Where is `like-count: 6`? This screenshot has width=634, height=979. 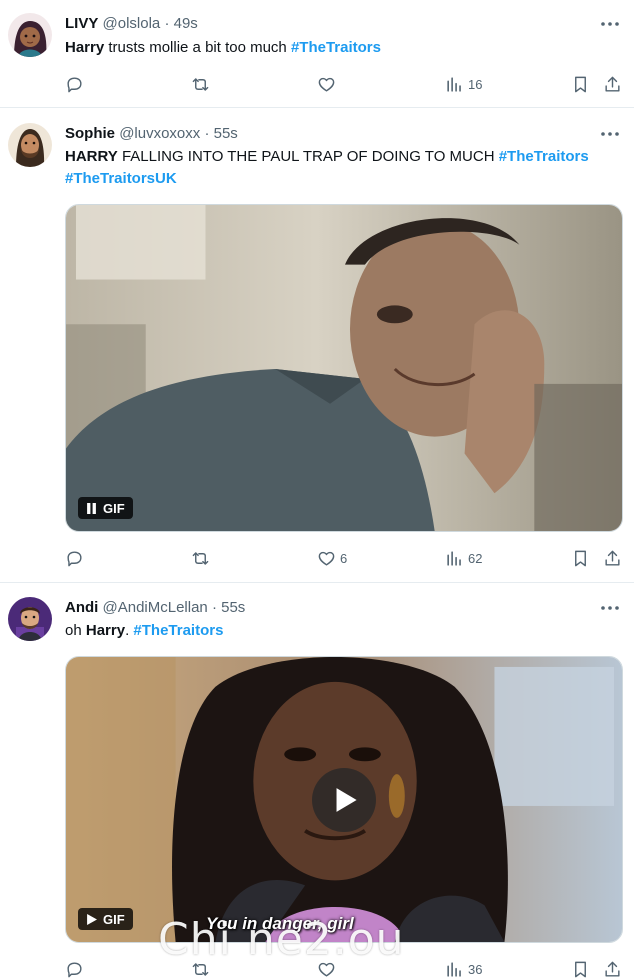
like-count: 6 is located at coordinates (344, 558).